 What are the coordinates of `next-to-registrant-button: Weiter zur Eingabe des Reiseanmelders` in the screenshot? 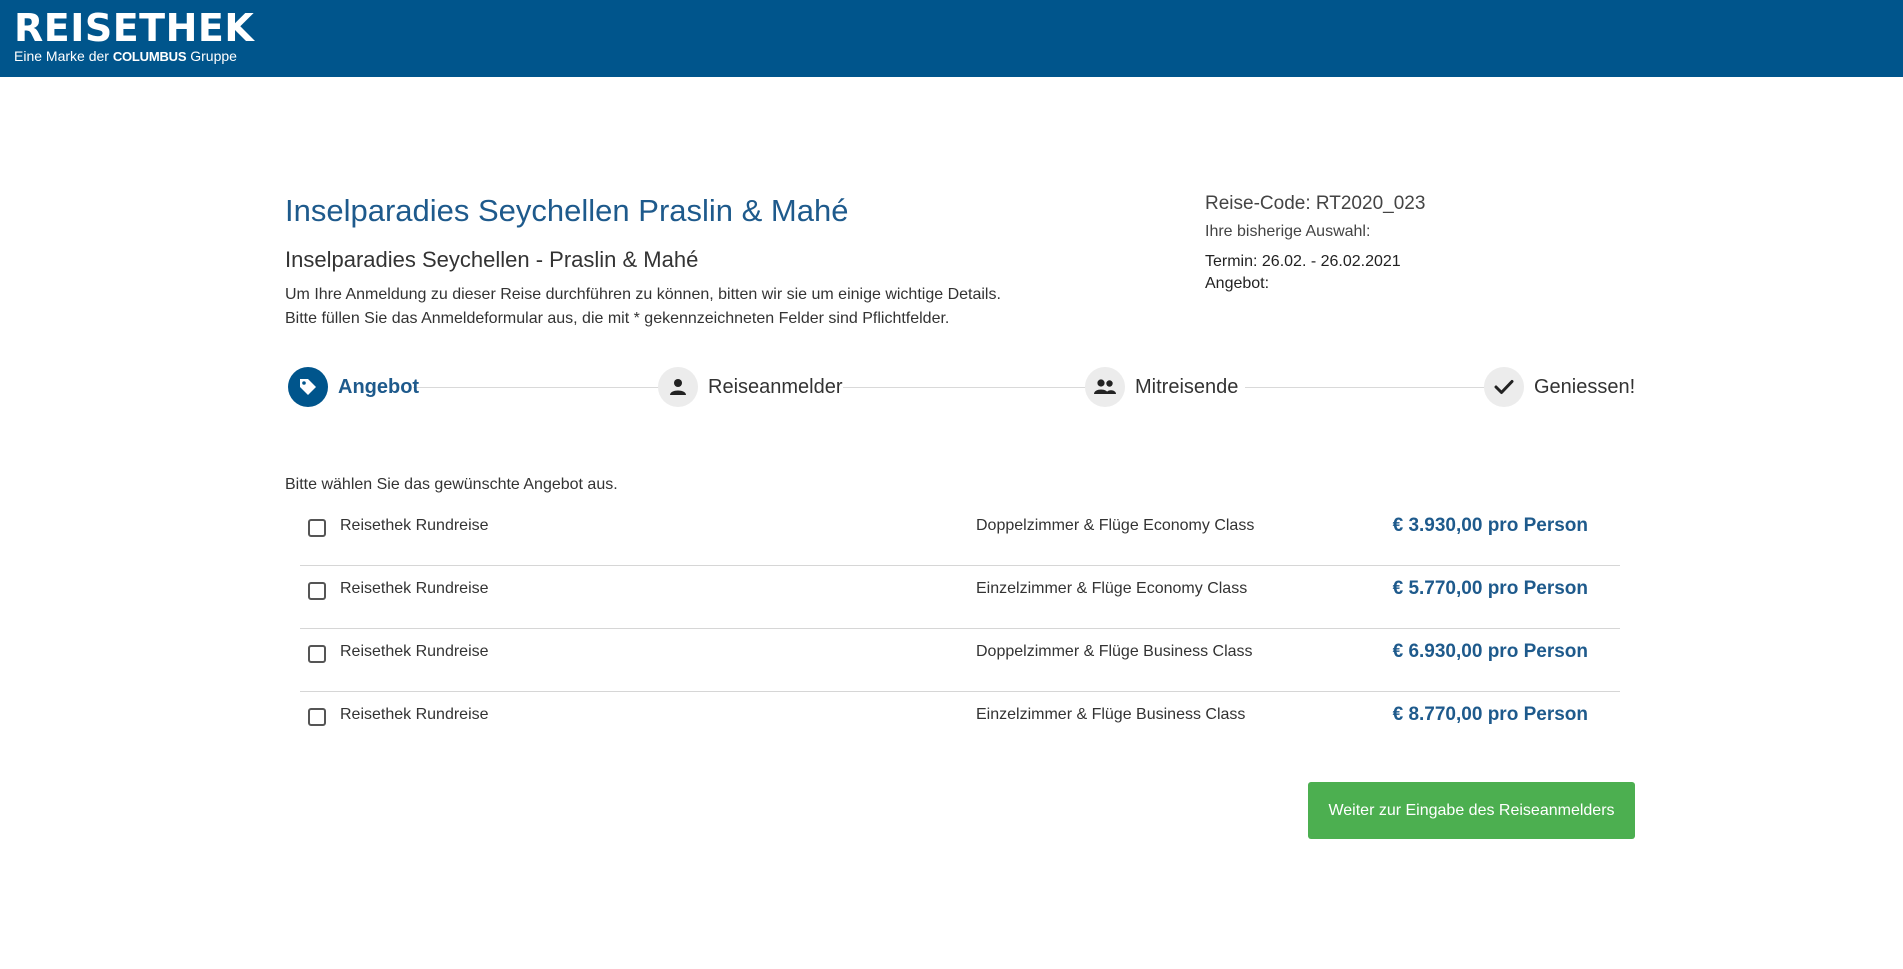 It's located at (1471, 810).